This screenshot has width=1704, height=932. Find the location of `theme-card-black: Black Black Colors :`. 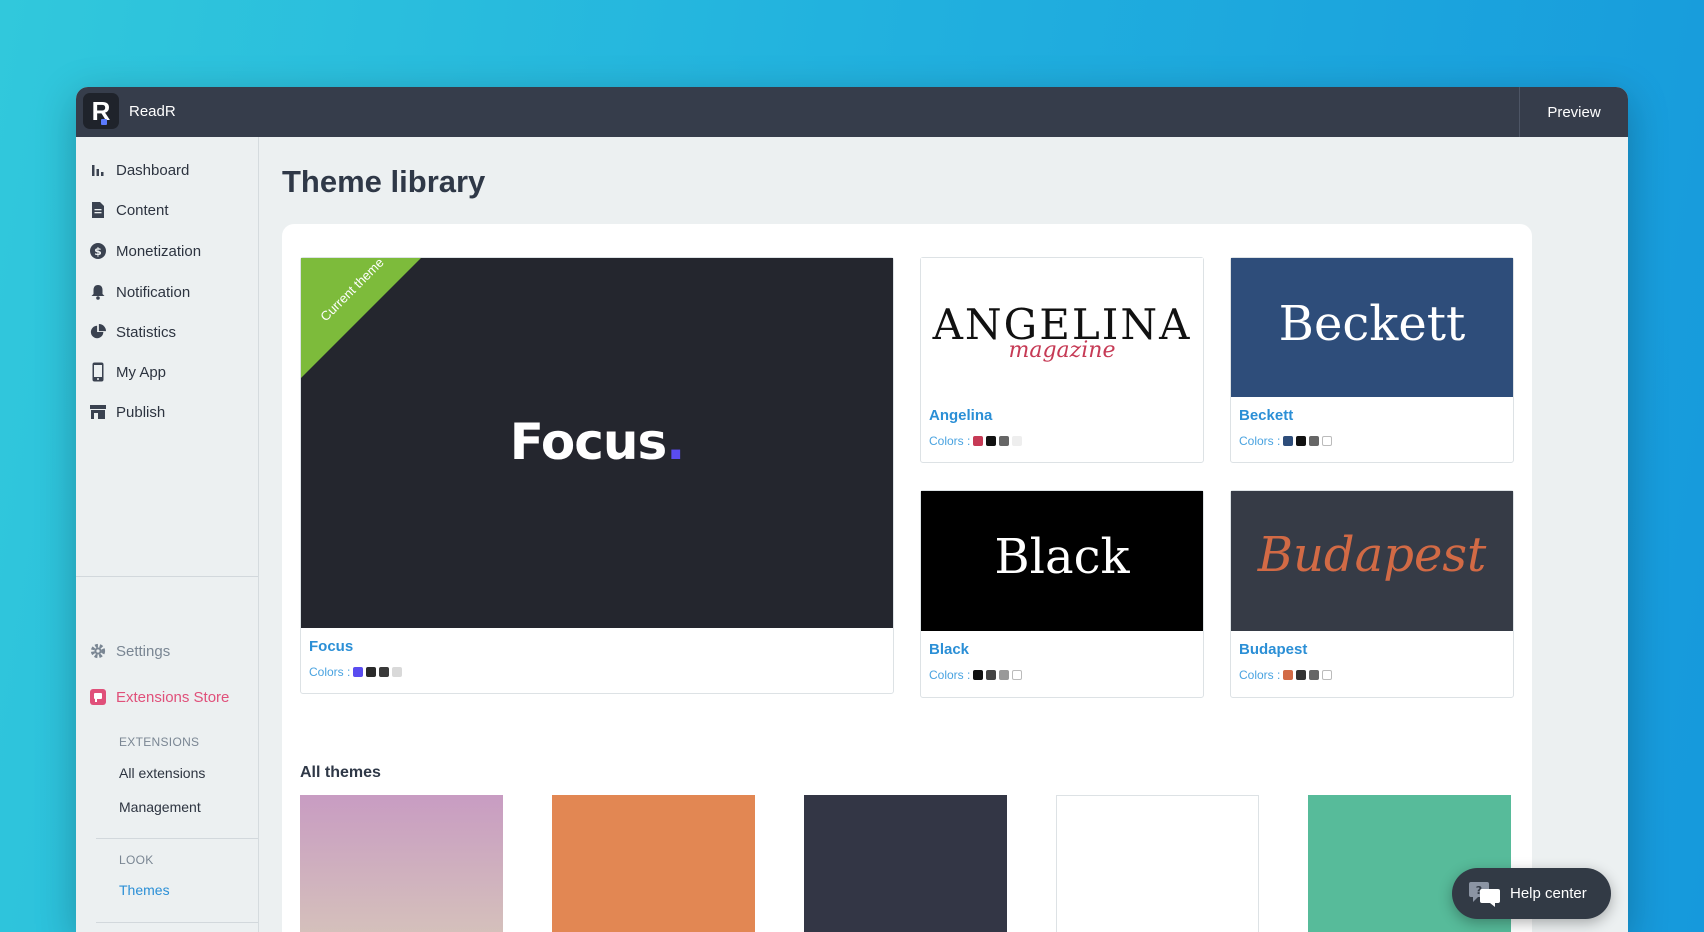

theme-card-black: Black Black Colors : is located at coordinates (1062, 594).